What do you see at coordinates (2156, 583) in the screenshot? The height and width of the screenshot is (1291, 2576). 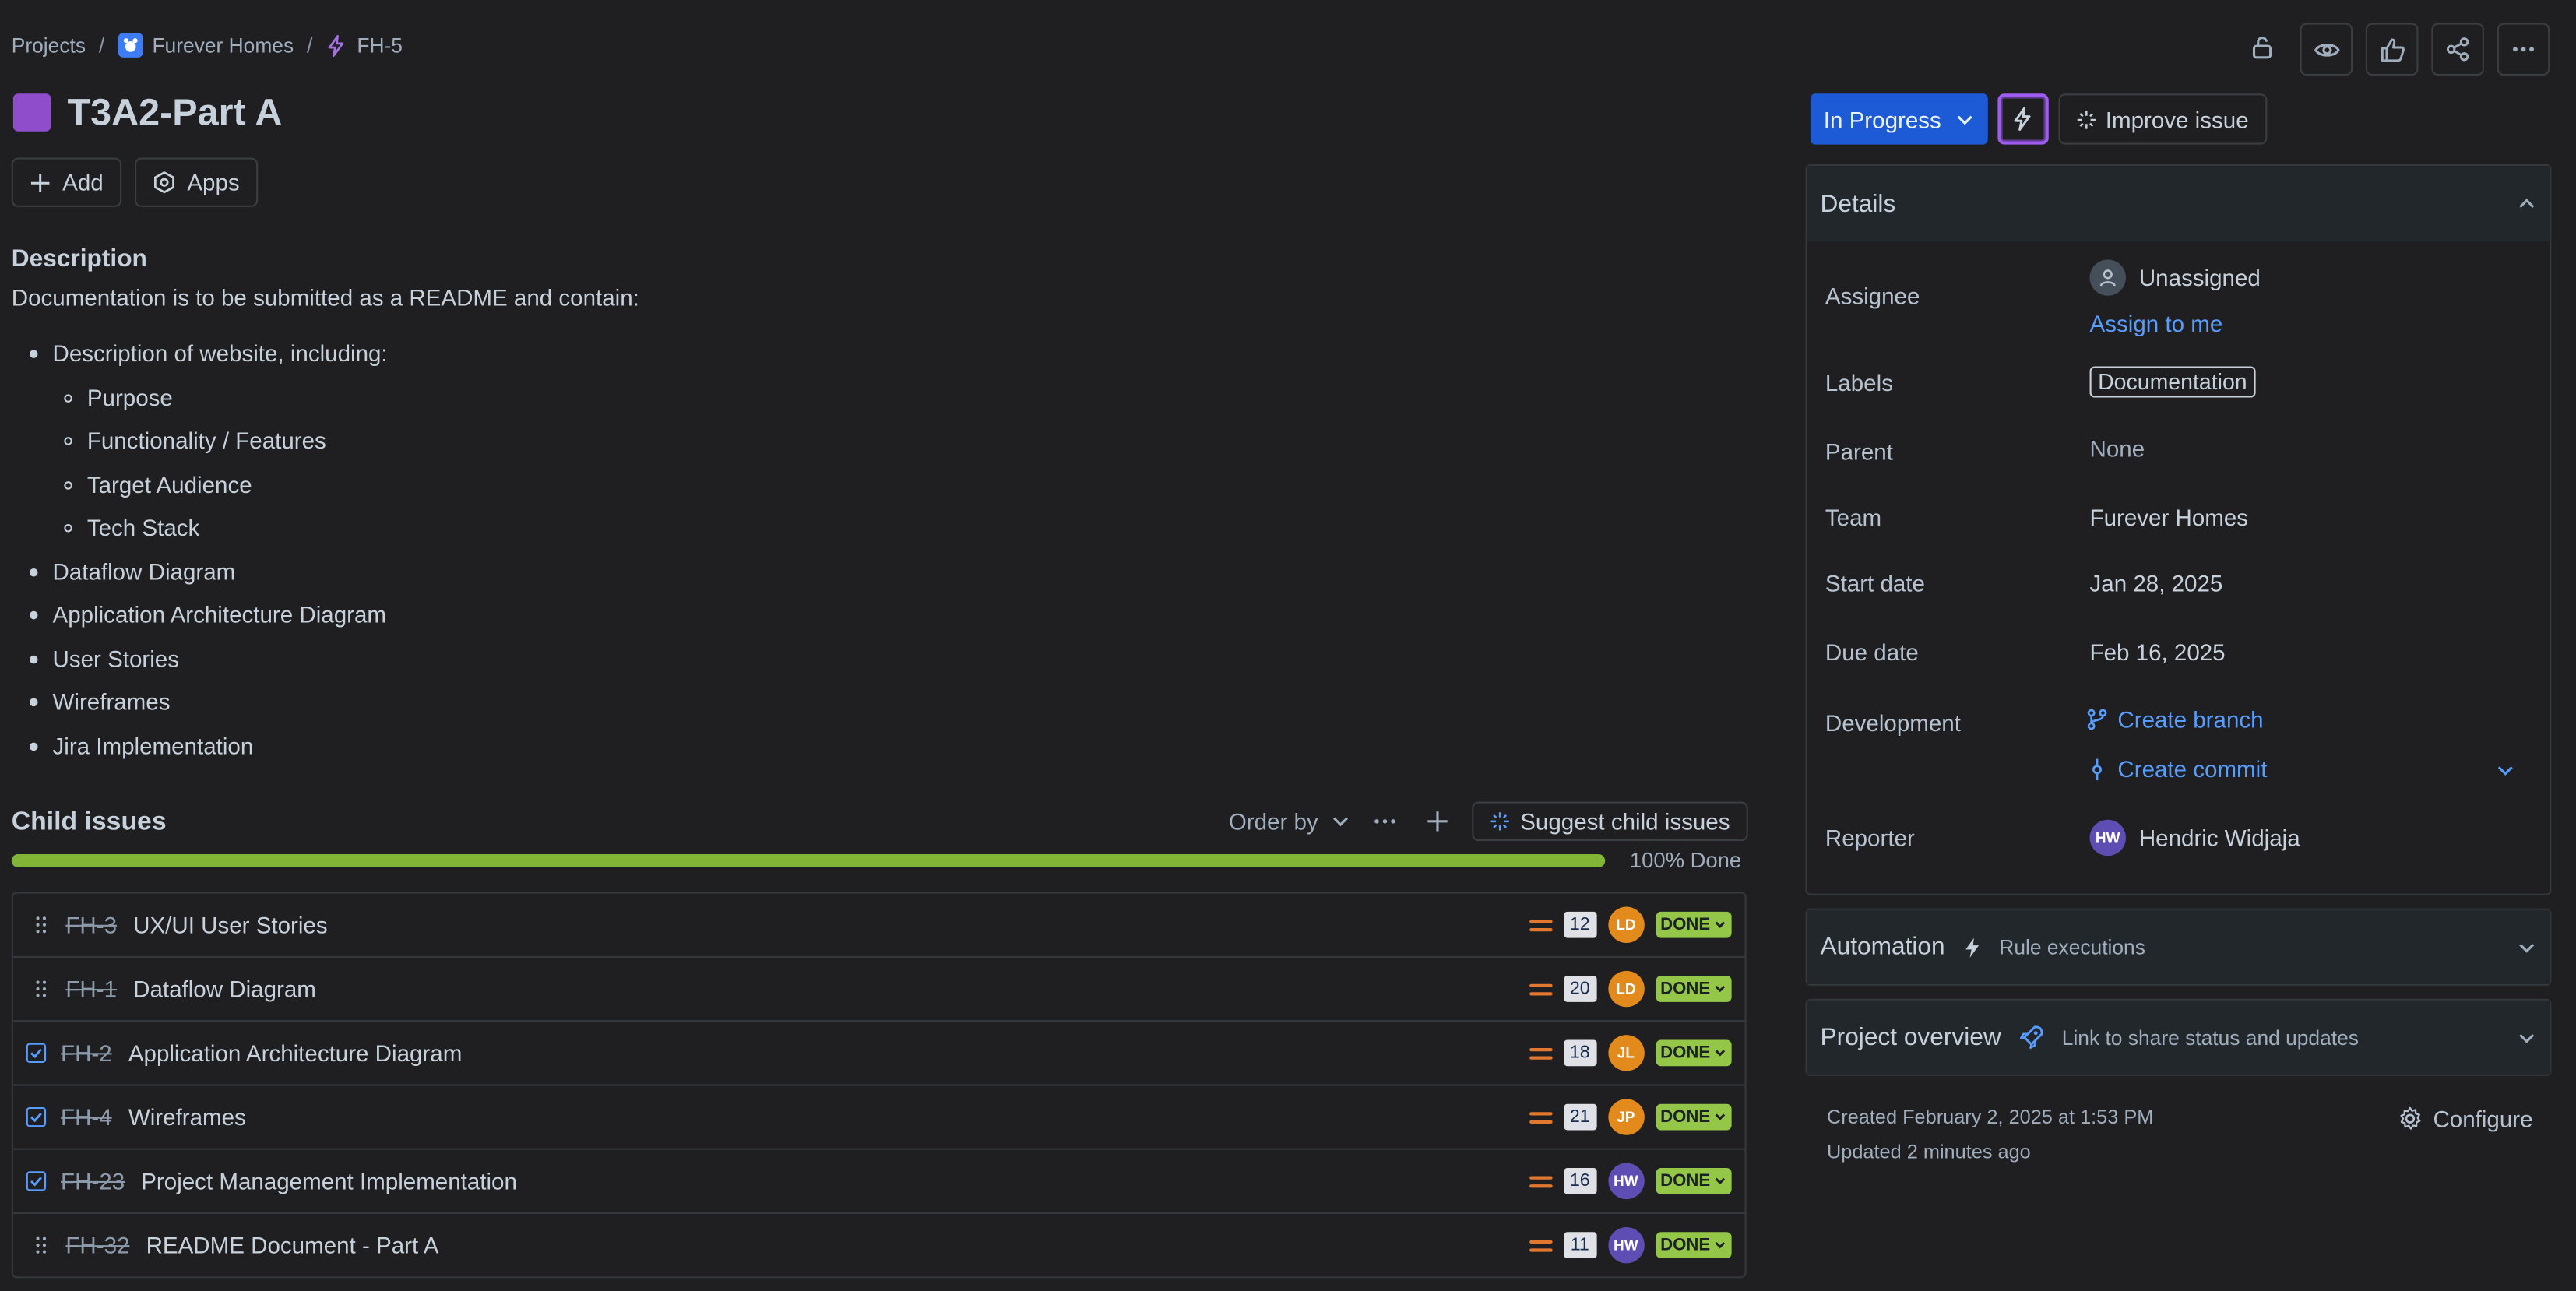 I see `start-date-value: Jan 28, 2025` at bounding box center [2156, 583].